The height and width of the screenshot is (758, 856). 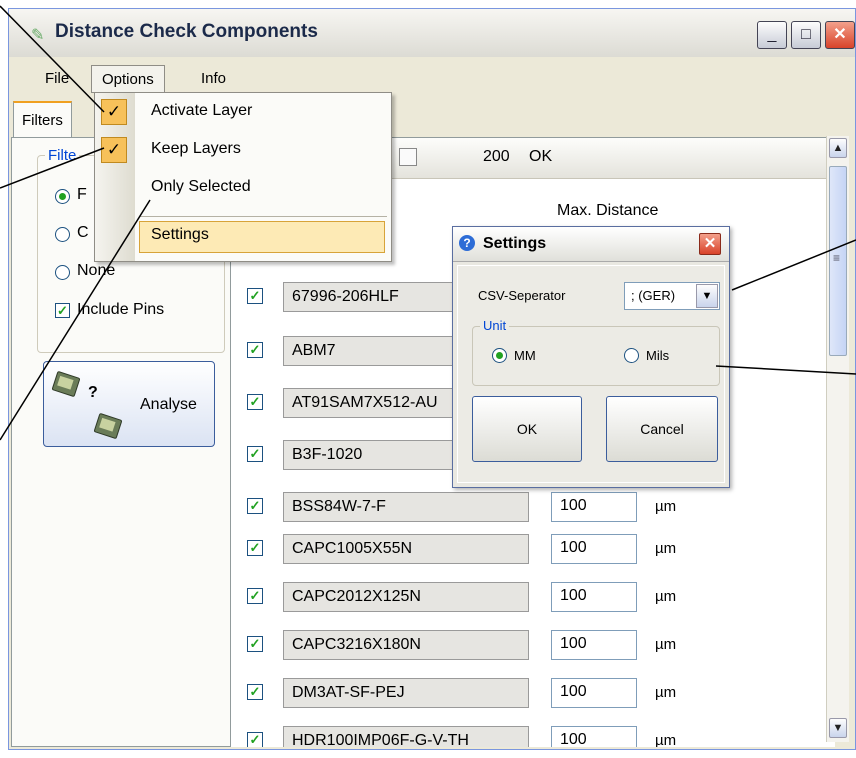 I want to click on filter-radio-f, so click(x=62, y=196).